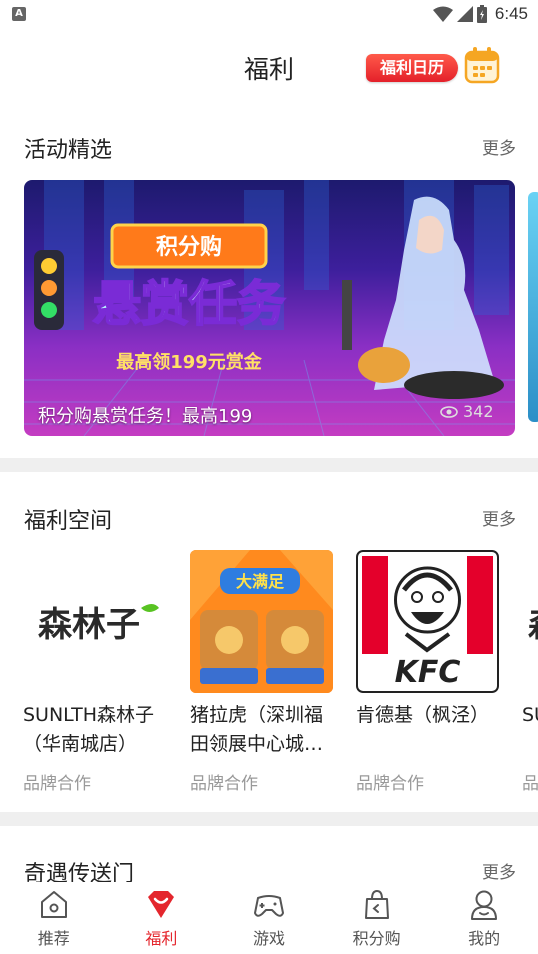  Describe the element at coordinates (478, 411) in the screenshot. I see `banner-views-value: 342` at that location.